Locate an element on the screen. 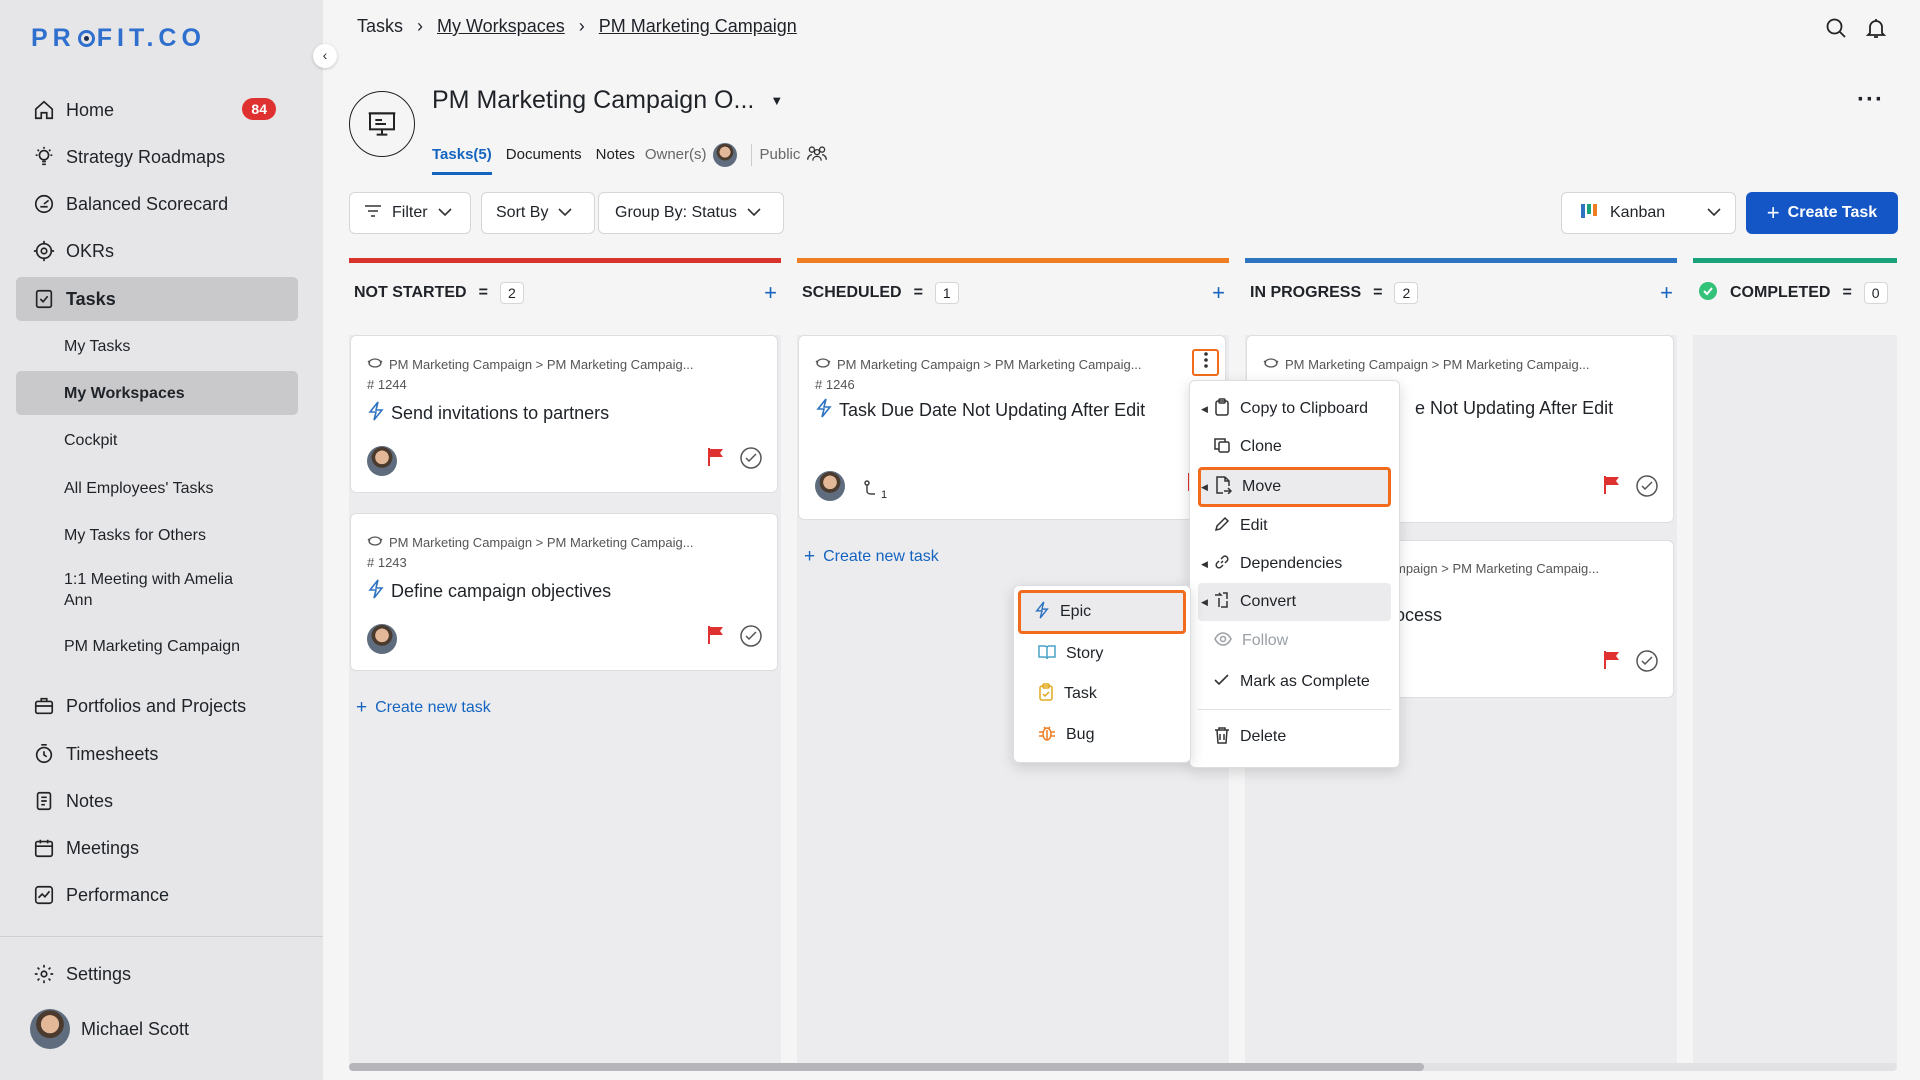 The height and width of the screenshot is (1080, 1920). menu-item-edit: Edit is located at coordinates (1294, 526).